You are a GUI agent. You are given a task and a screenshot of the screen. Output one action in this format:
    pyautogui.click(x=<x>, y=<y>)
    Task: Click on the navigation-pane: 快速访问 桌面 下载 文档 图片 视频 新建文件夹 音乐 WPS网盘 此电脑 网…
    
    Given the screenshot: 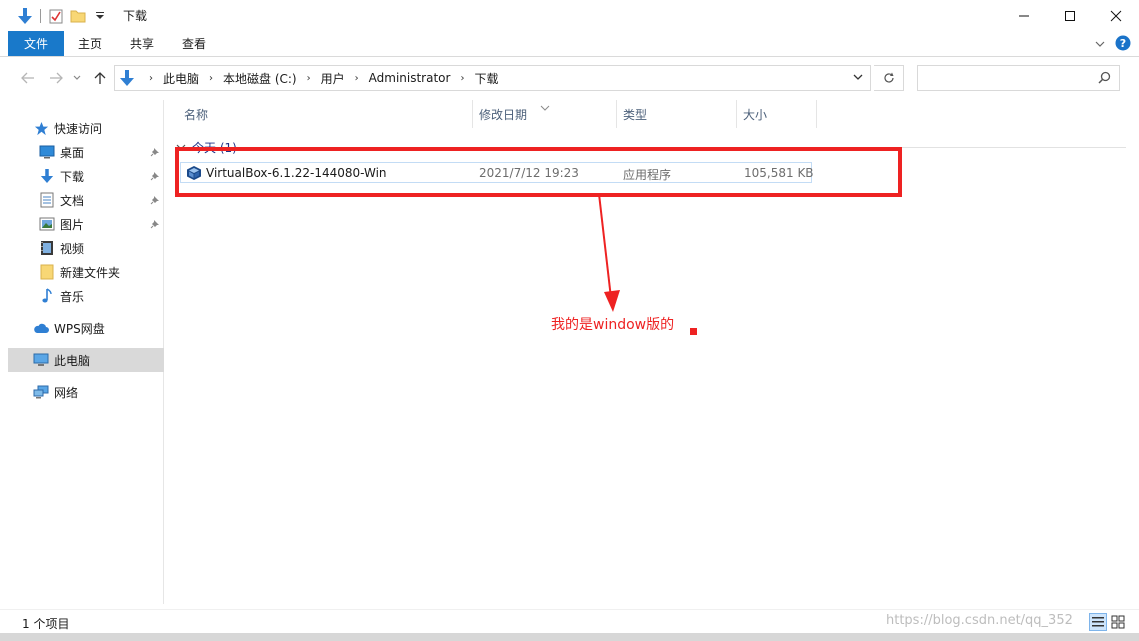 What is the action you would take?
    pyautogui.click(x=86, y=352)
    